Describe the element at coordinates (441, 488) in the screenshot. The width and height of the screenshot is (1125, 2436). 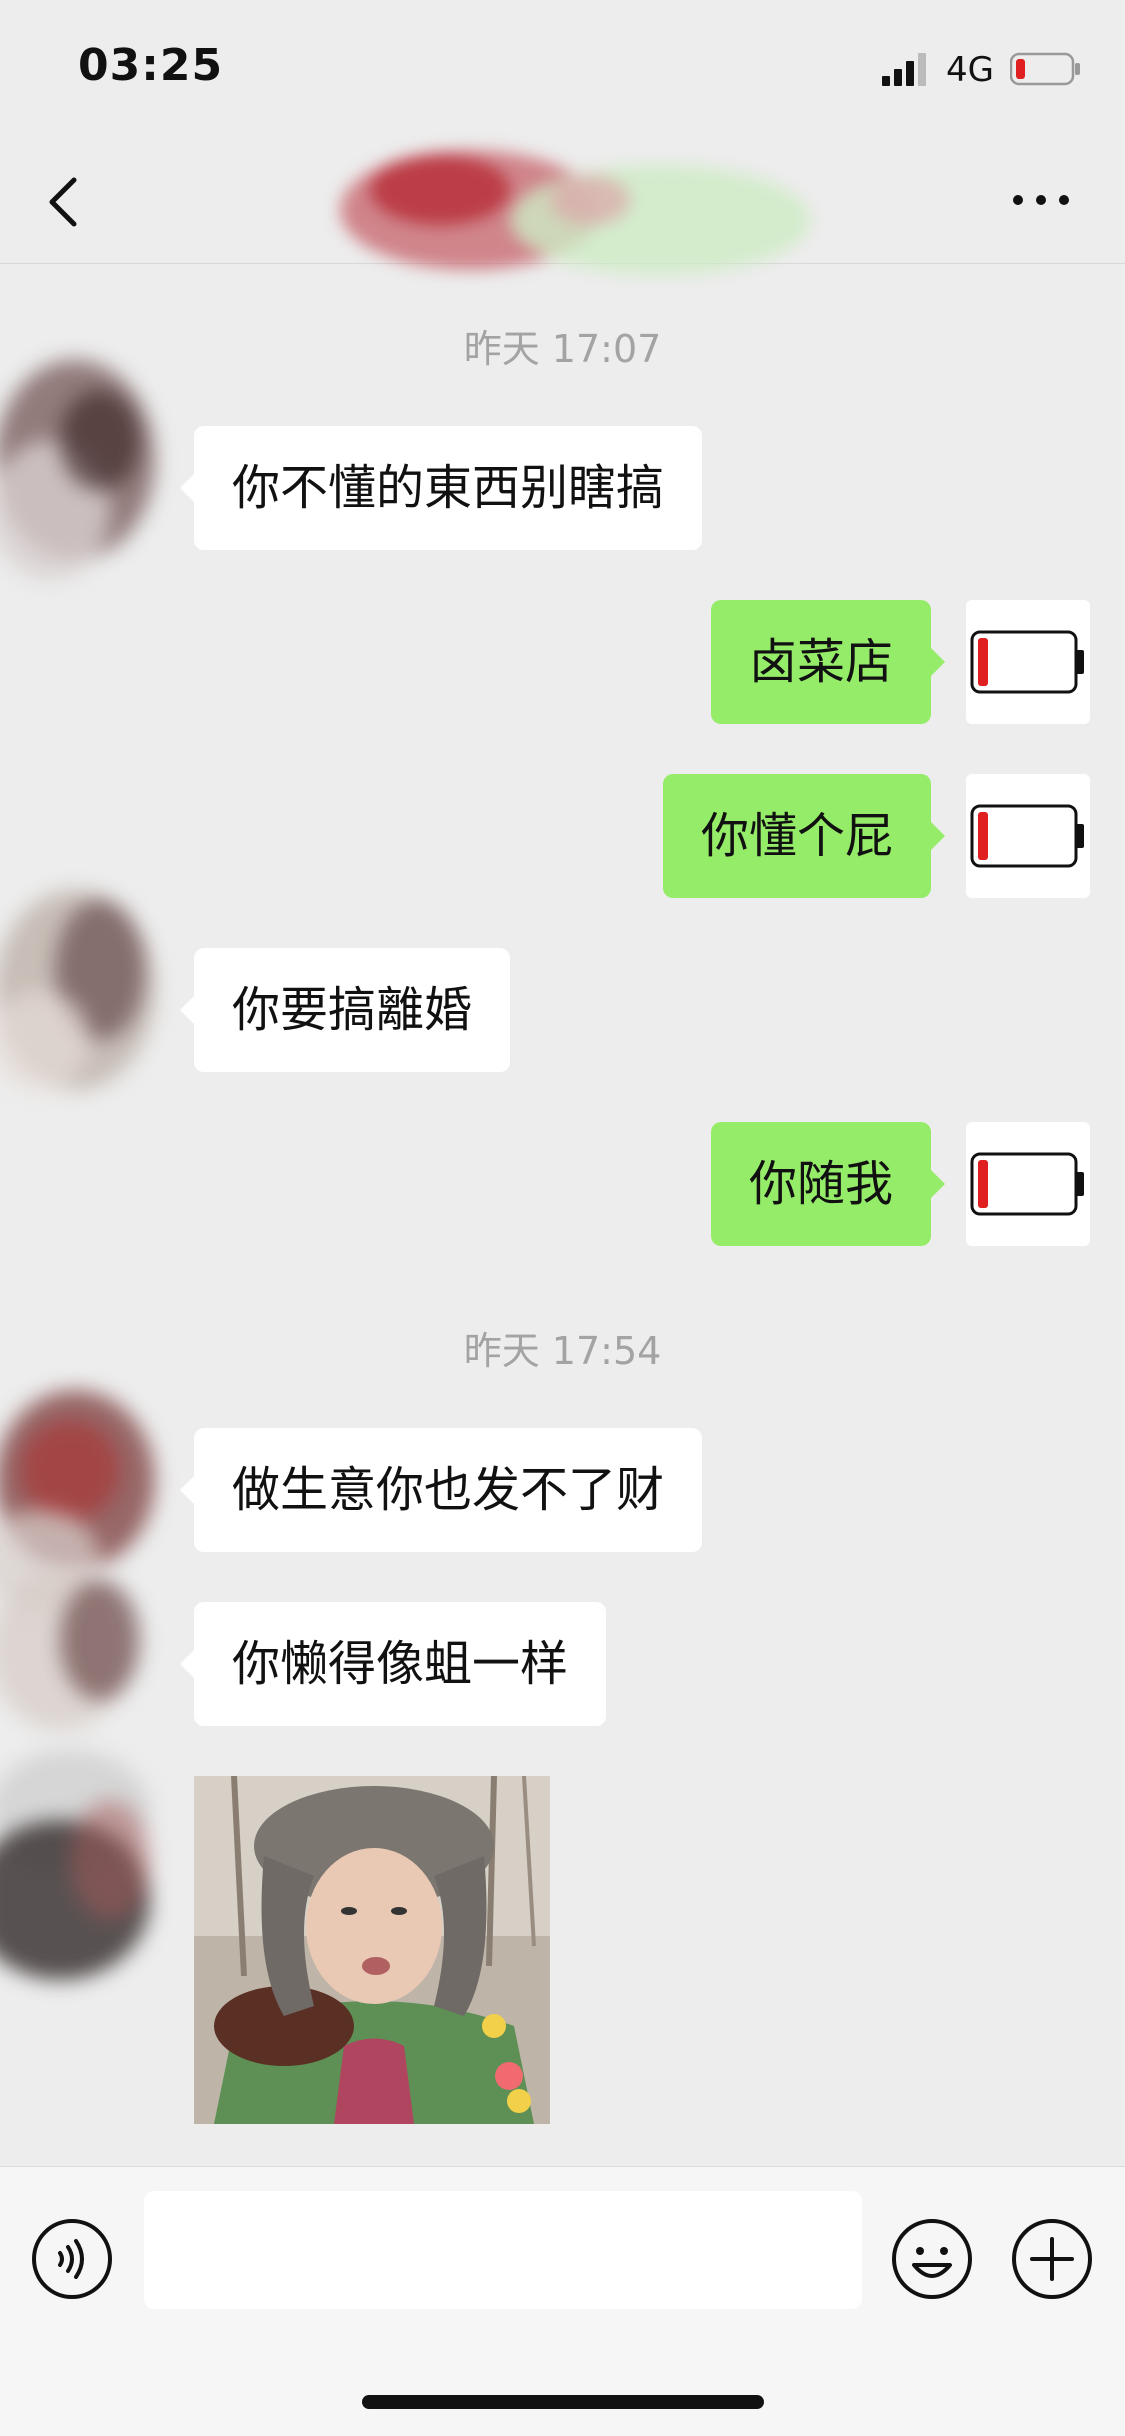
I see `message-bubble-in: 你不懂的東西别瞎搞` at that location.